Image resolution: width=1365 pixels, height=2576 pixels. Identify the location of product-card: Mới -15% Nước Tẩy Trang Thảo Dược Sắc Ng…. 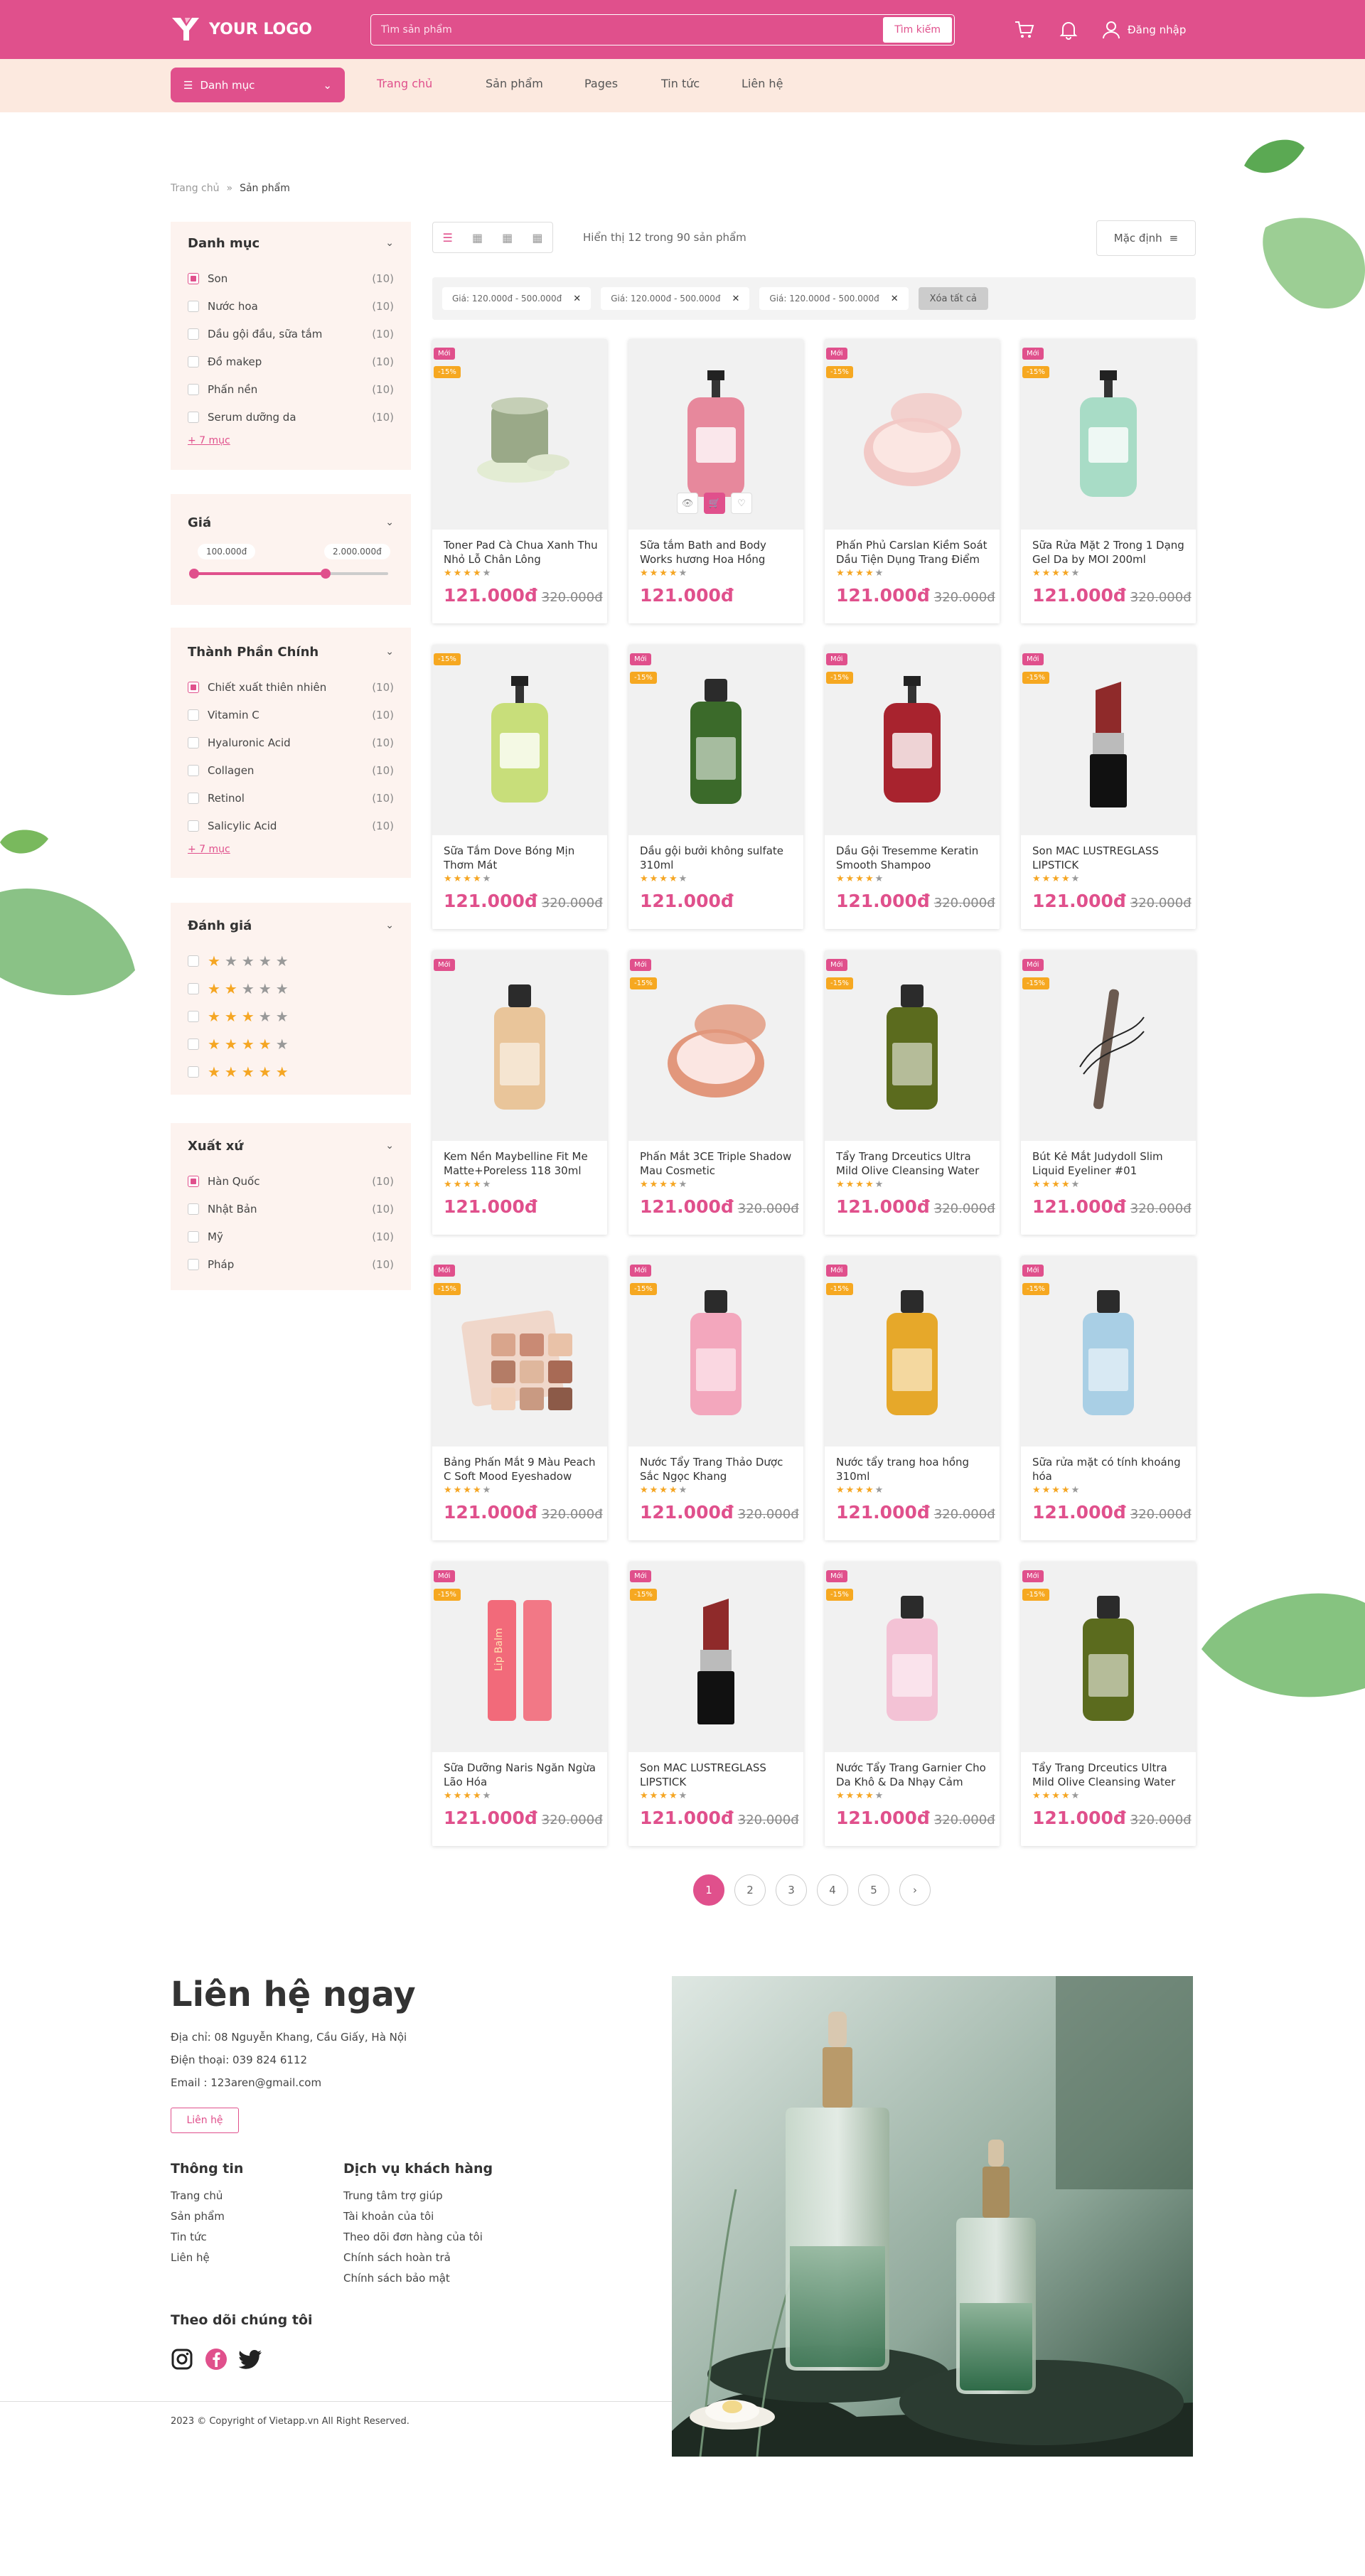
(715, 1398).